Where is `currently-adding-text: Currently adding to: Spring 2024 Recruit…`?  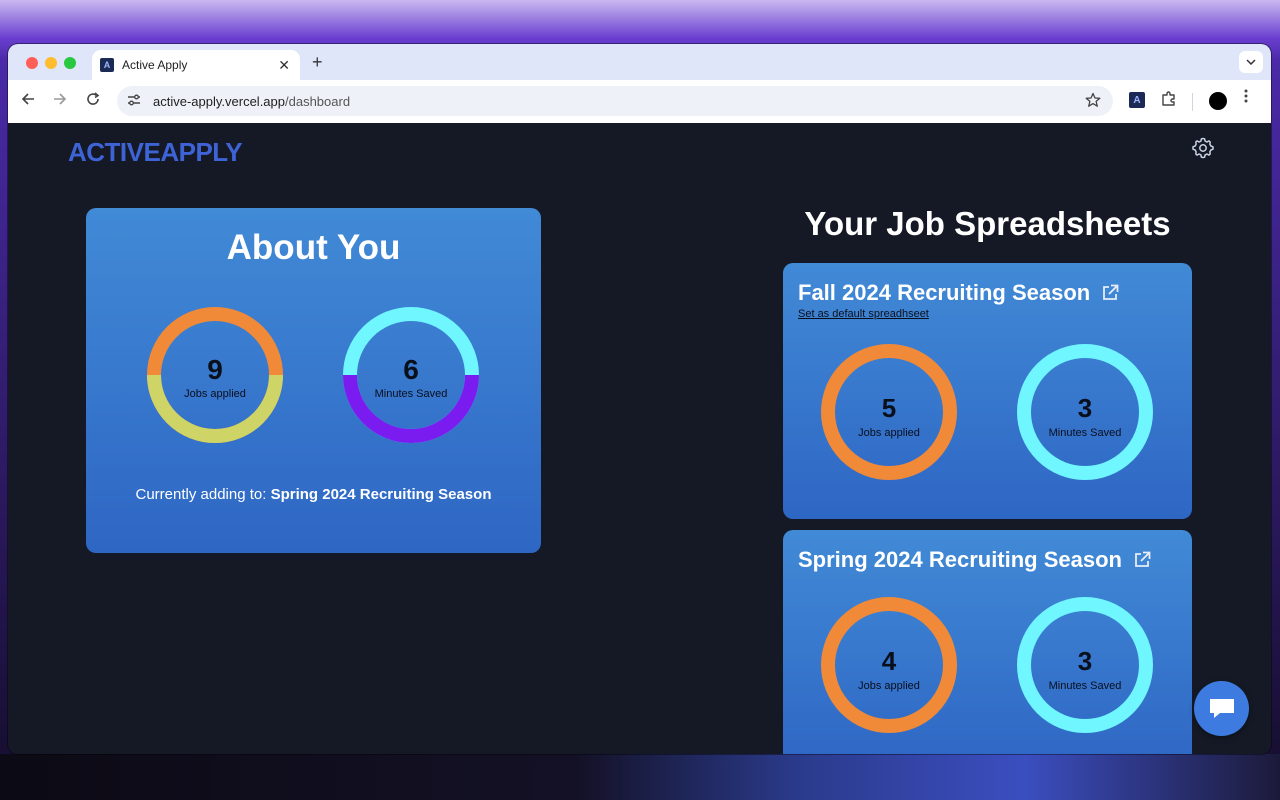
currently-adding-text: Currently adding to: Spring 2024 Recruit… is located at coordinates (313, 494).